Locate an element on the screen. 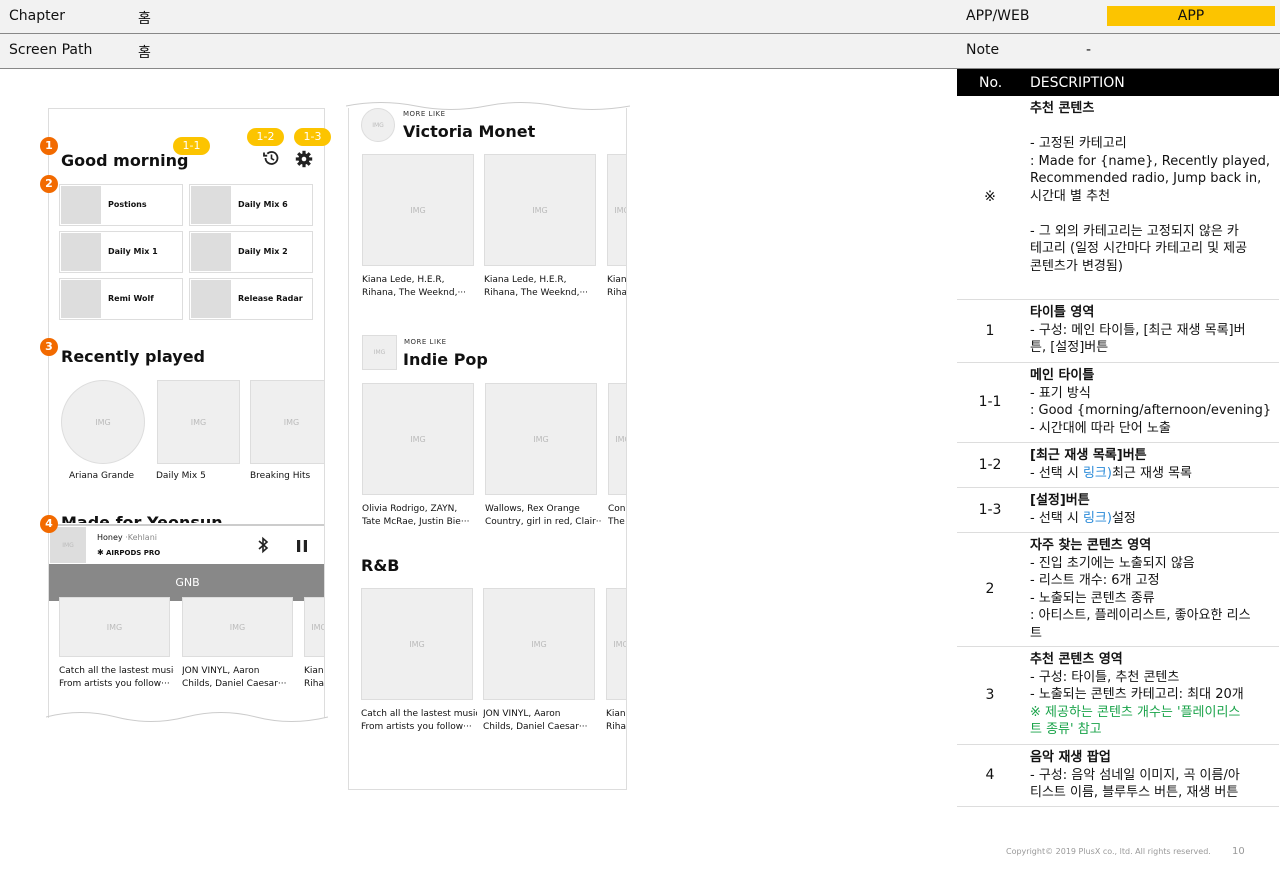  row-heading: 메인 타이틀 is located at coordinates (1062, 375).